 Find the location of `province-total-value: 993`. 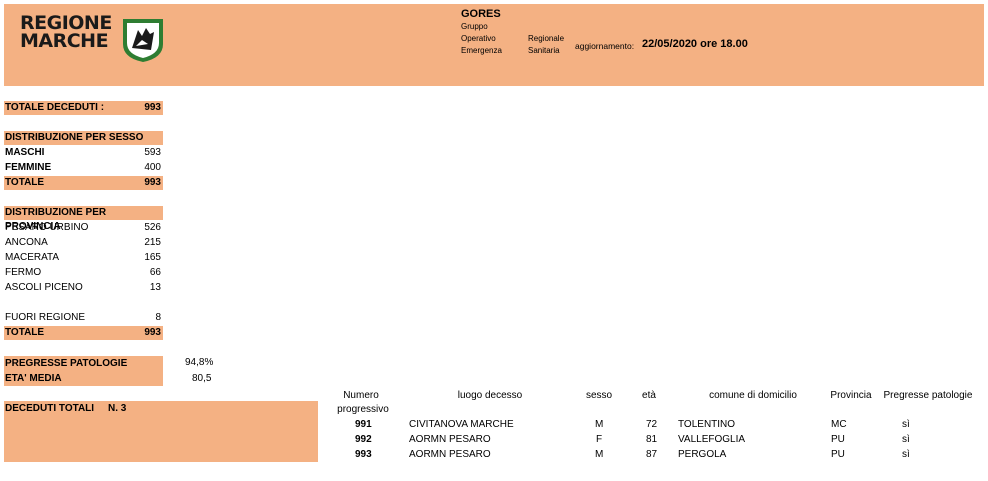

province-total-value: 993 is located at coordinates (152, 332).